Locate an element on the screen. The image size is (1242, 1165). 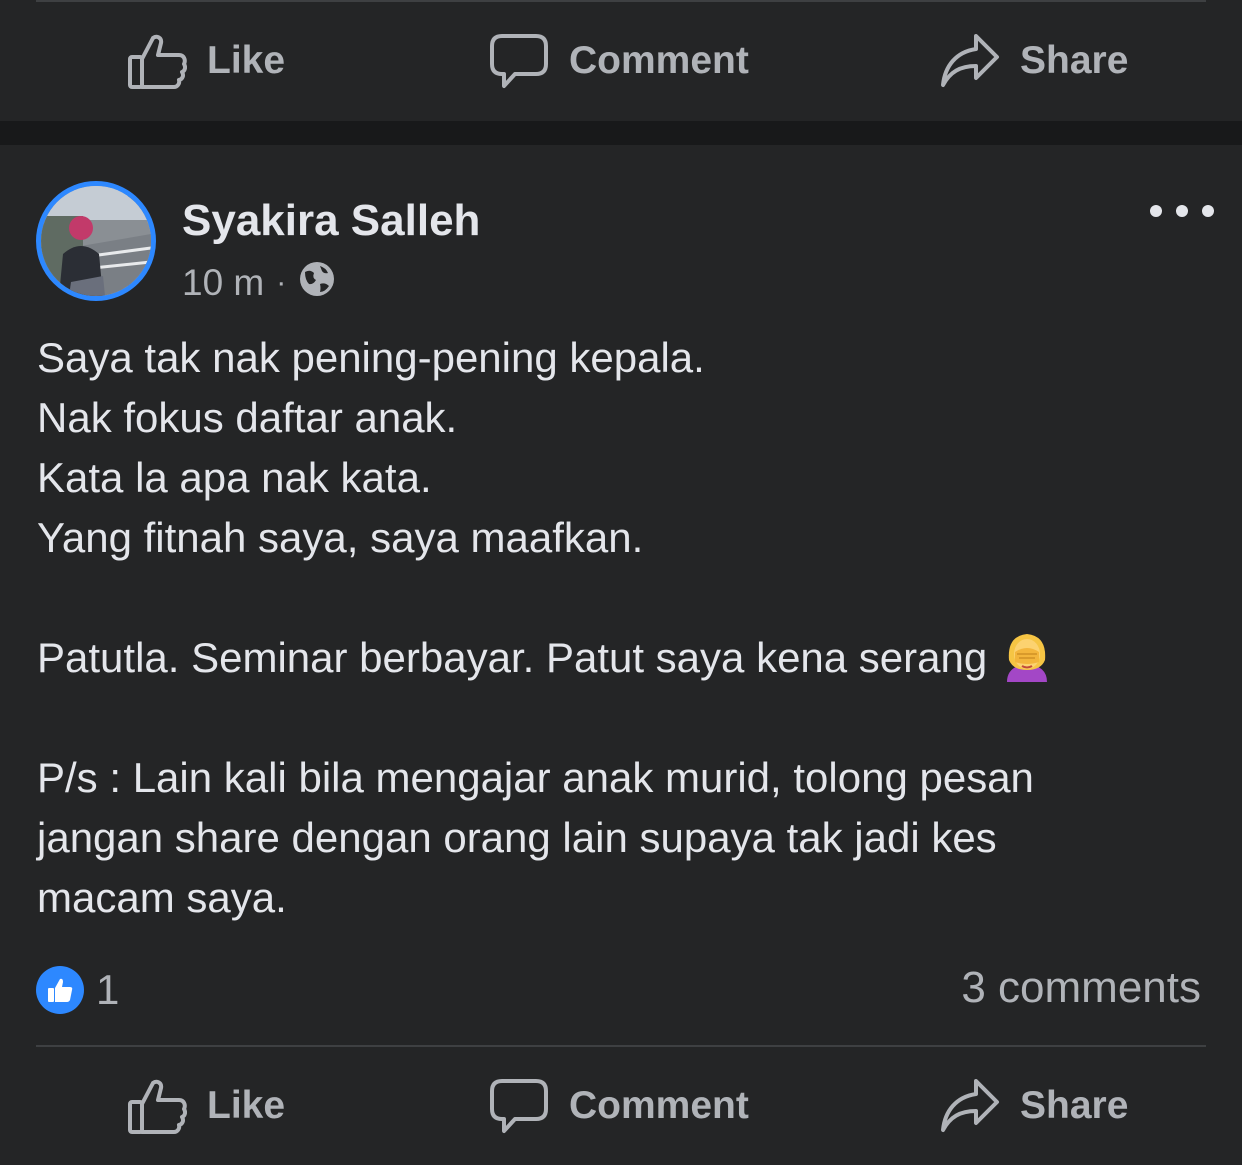
avatar is located at coordinates (96, 241).